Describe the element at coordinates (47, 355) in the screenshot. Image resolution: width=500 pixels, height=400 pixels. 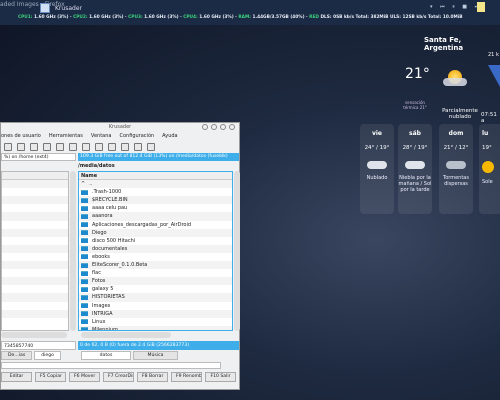
I see `tab-left-2: diego` at that location.